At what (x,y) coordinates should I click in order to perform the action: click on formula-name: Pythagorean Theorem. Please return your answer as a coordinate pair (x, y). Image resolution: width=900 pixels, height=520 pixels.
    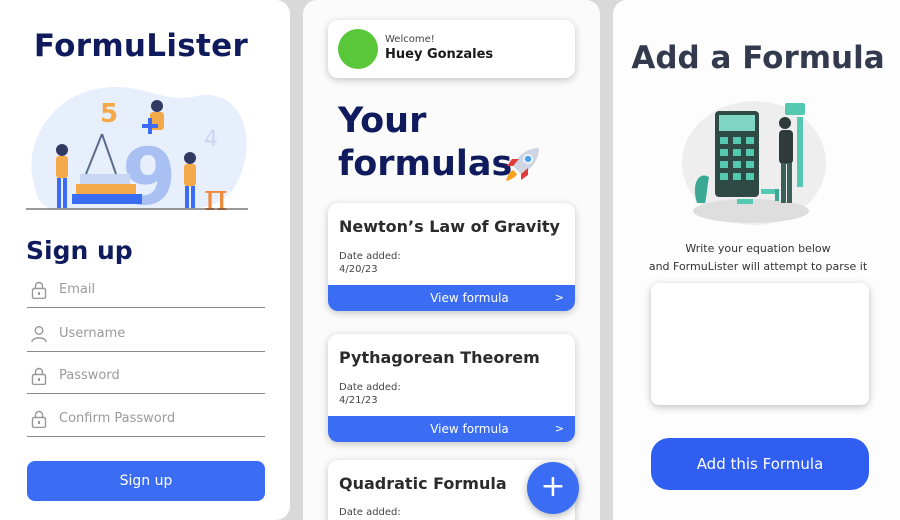
    Looking at the image, I should click on (439, 357).